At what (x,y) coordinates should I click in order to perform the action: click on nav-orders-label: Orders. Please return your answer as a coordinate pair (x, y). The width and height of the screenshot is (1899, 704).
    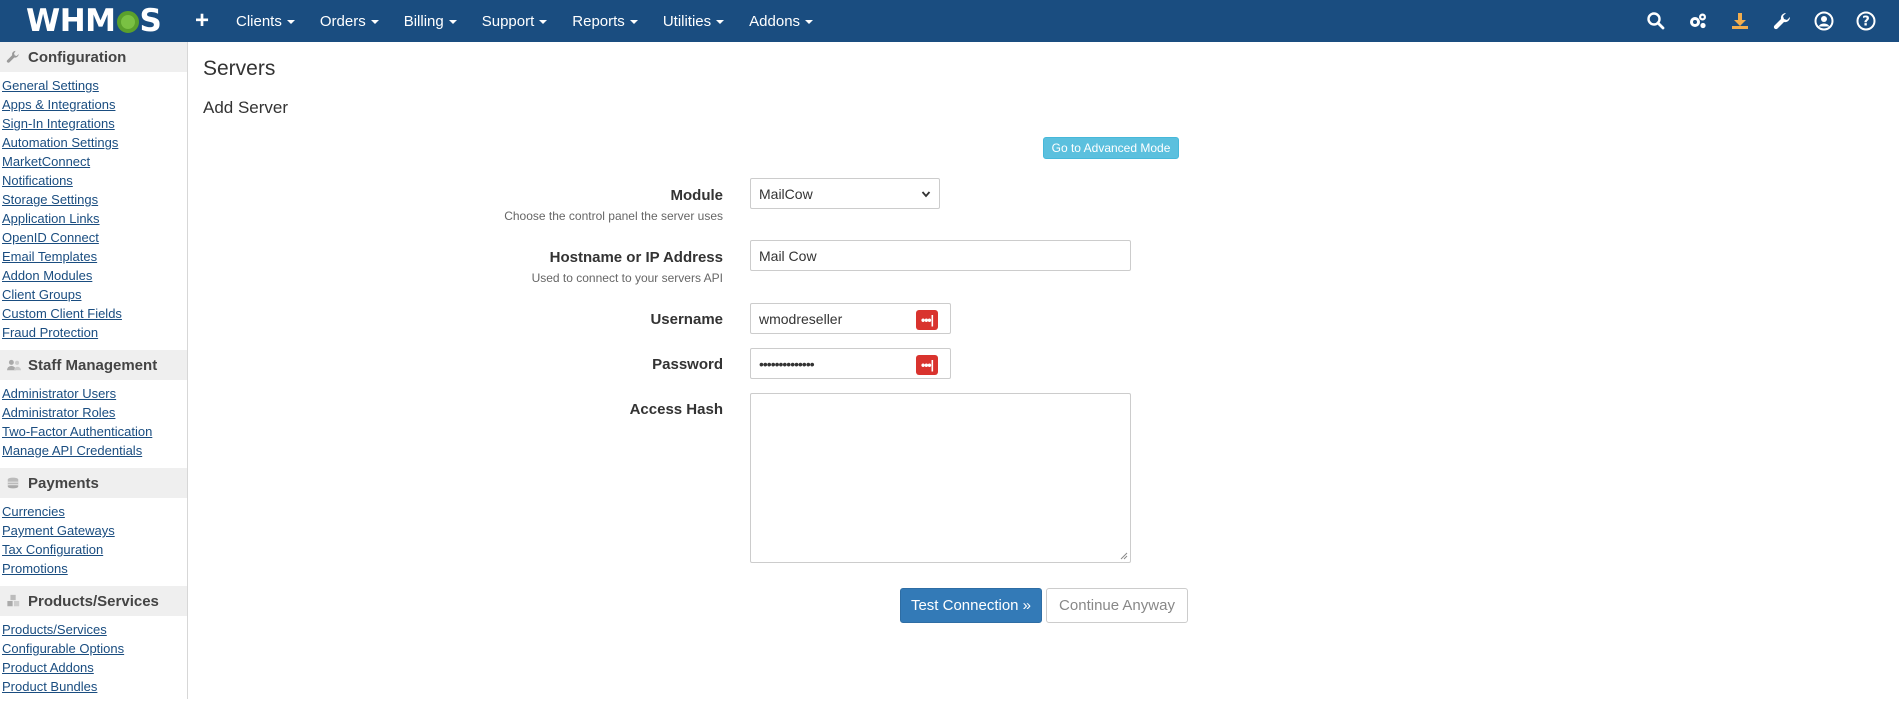
    Looking at the image, I should click on (342, 21).